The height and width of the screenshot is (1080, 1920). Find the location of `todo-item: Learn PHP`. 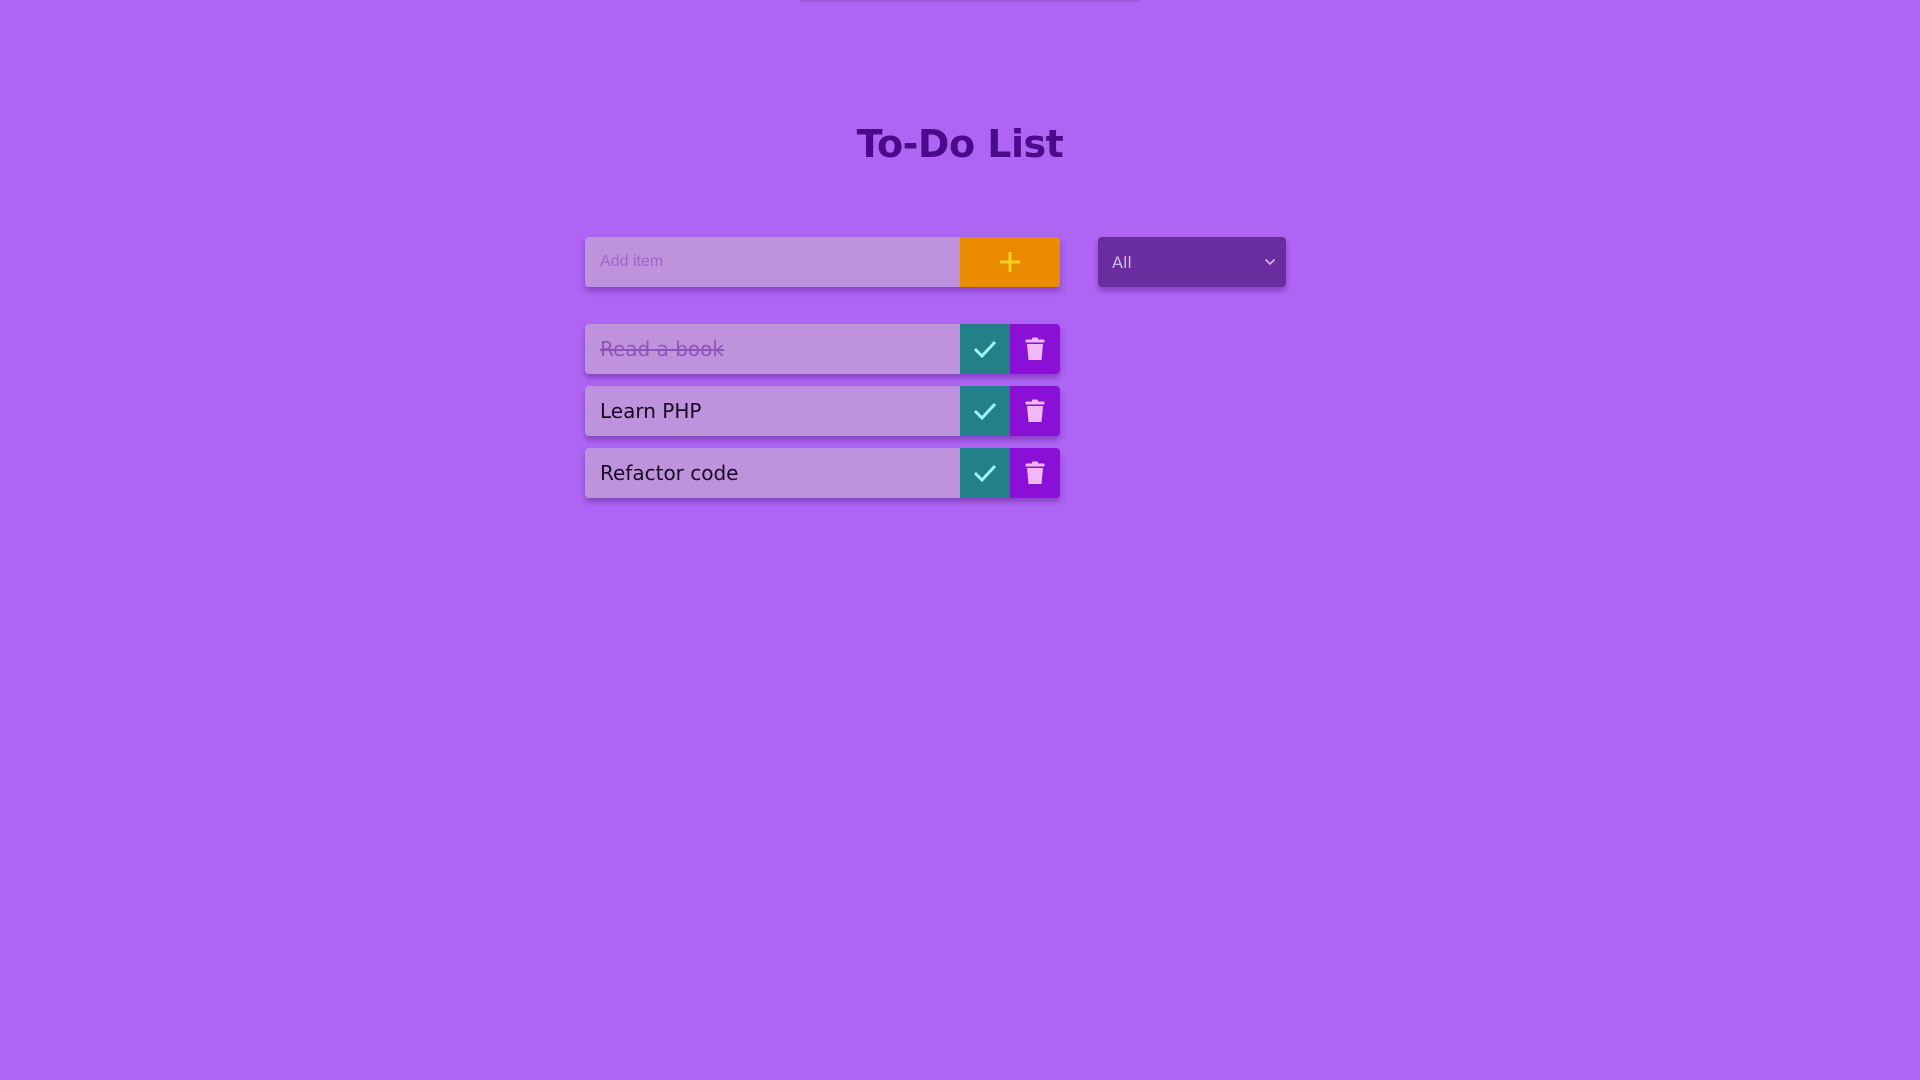

todo-item: Learn PHP is located at coordinates (822, 411).